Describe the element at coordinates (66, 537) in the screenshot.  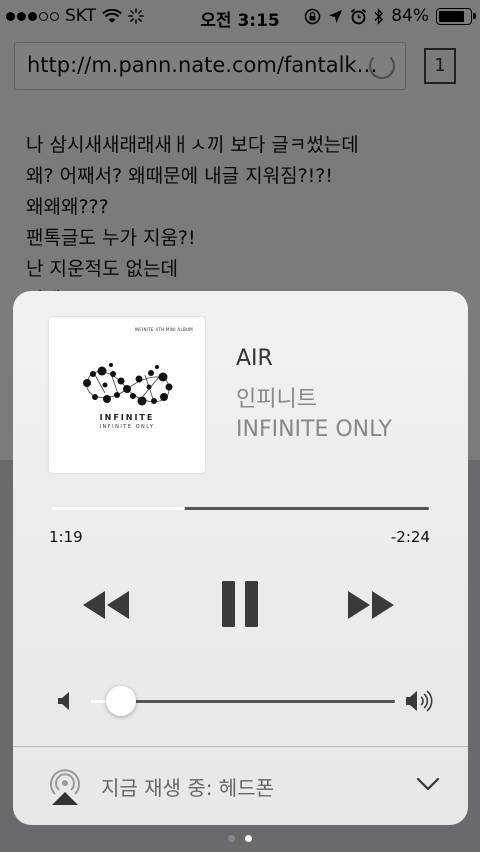
I see `elapsed-time: 1:19` at that location.